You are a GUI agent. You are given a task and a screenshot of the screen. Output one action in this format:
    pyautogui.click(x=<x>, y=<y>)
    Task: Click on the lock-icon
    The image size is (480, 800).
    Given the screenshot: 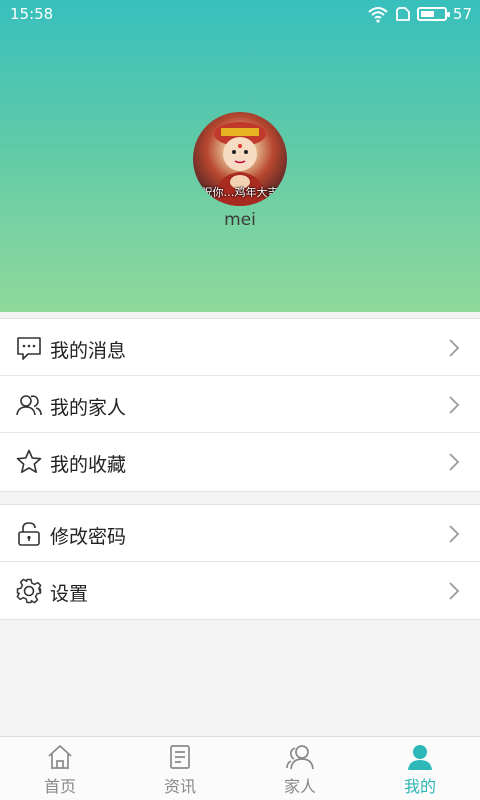 What is the action you would take?
    pyautogui.click(x=29, y=534)
    